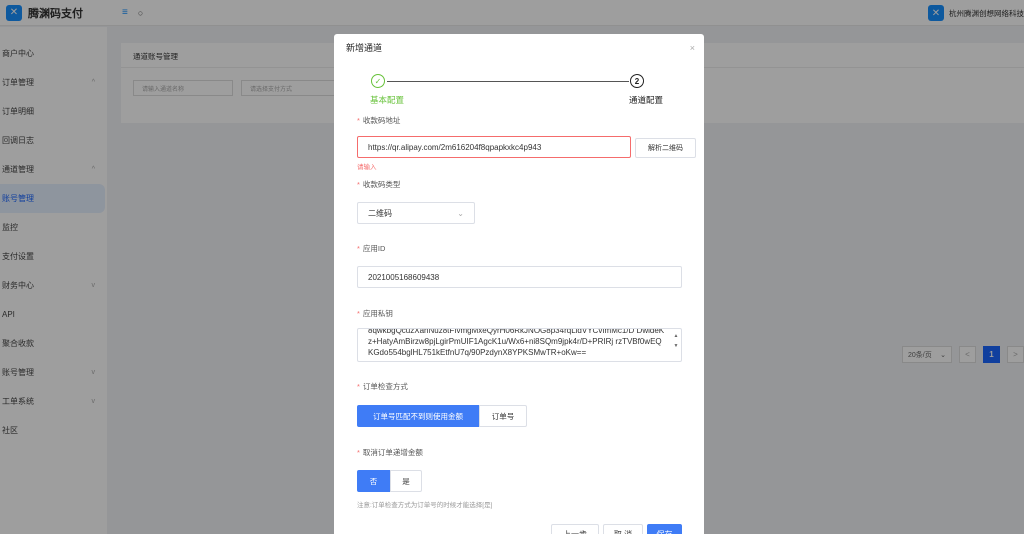  Describe the element at coordinates (646, 100) in the screenshot. I see `step-2-label: 通道配置` at that location.